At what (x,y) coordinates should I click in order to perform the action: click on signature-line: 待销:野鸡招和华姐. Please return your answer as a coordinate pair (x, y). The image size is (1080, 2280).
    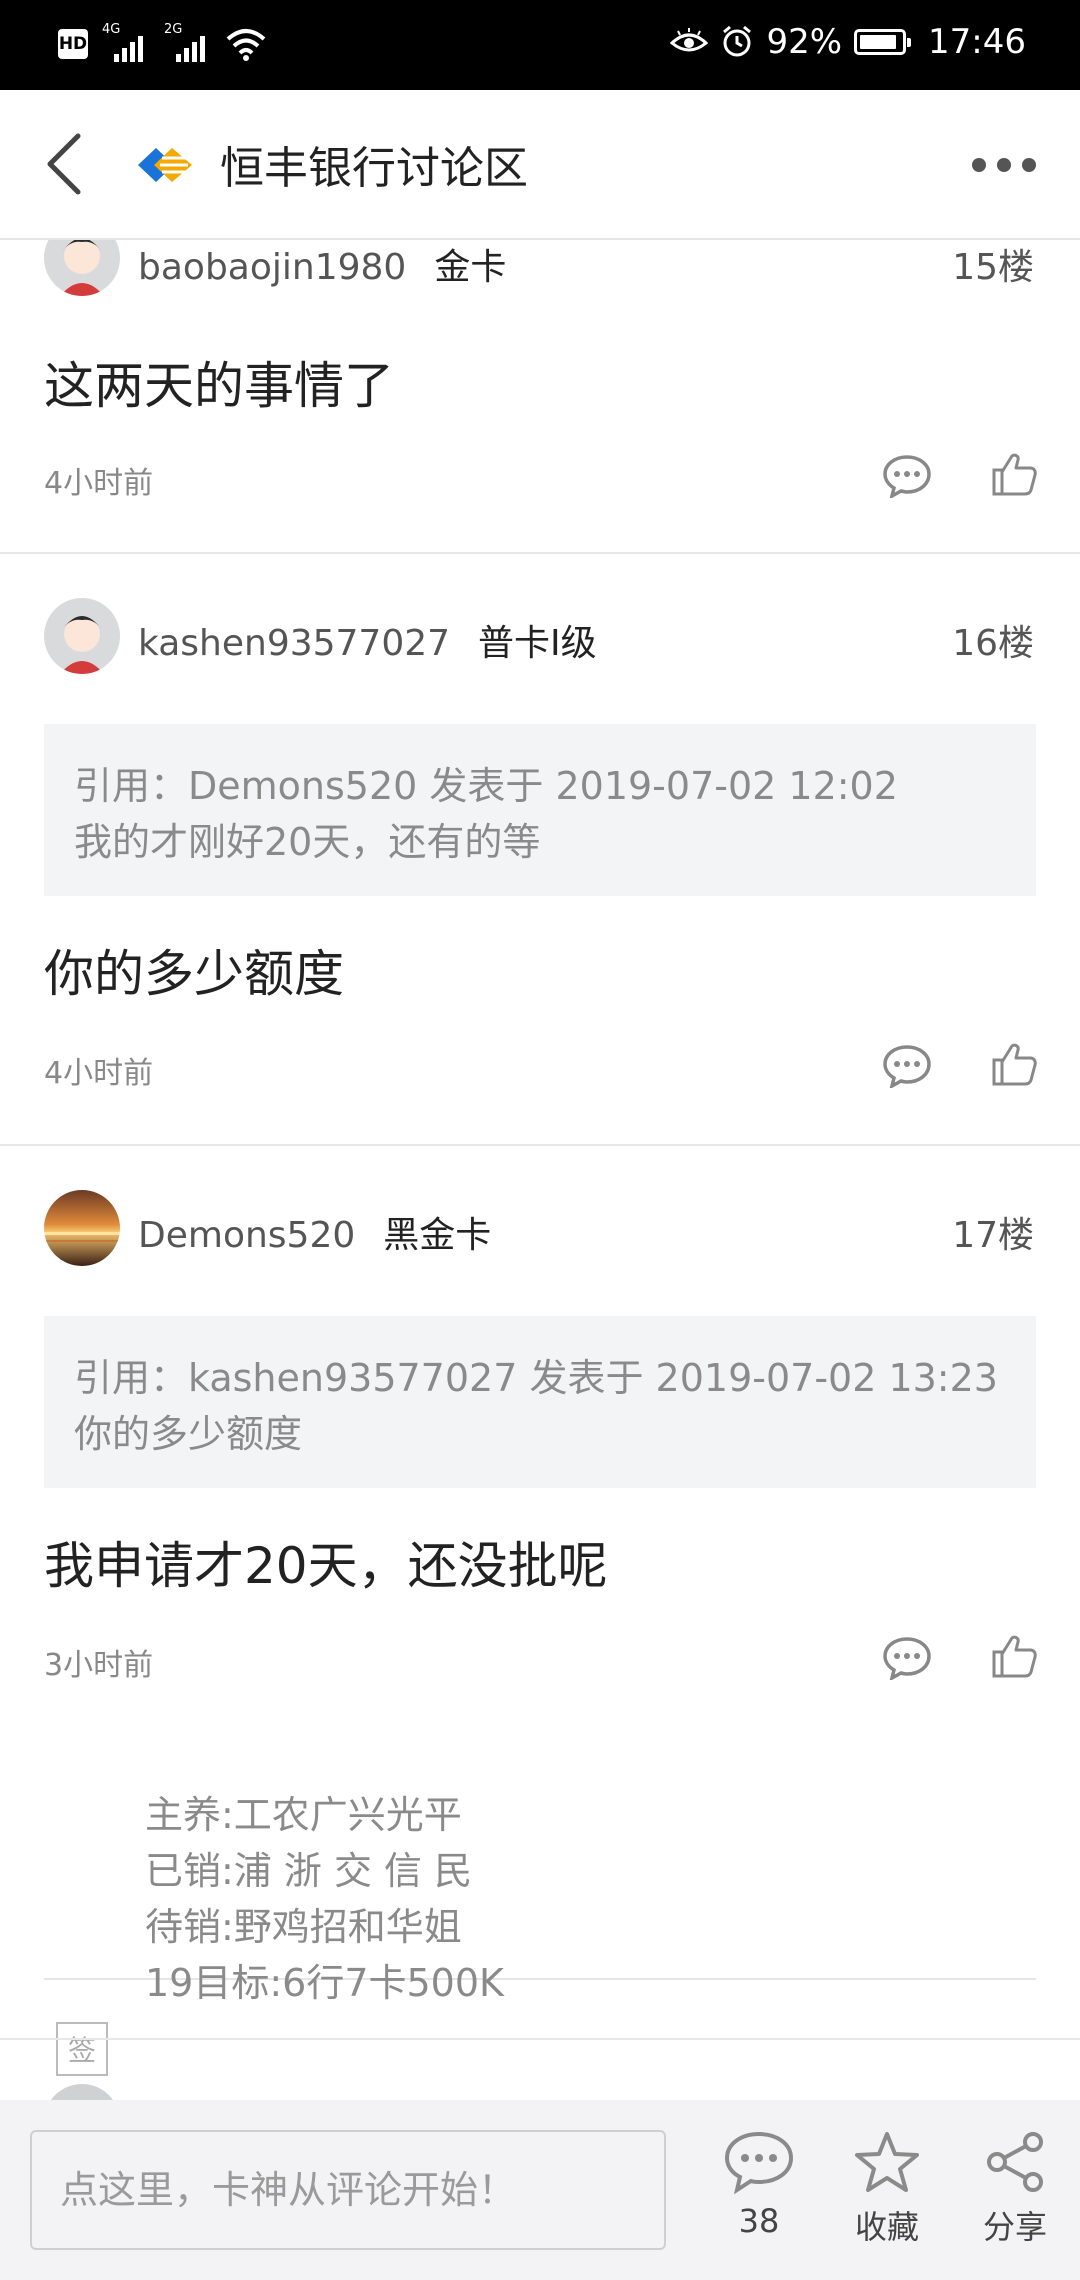
    Looking at the image, I should click on (303, 1927).